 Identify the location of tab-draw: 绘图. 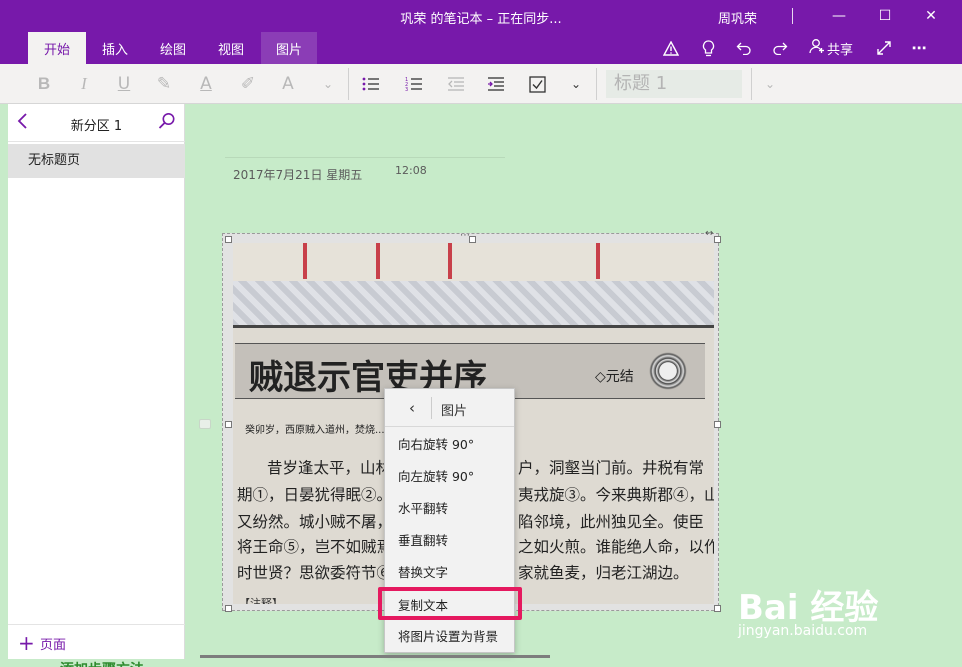
(173, 48).